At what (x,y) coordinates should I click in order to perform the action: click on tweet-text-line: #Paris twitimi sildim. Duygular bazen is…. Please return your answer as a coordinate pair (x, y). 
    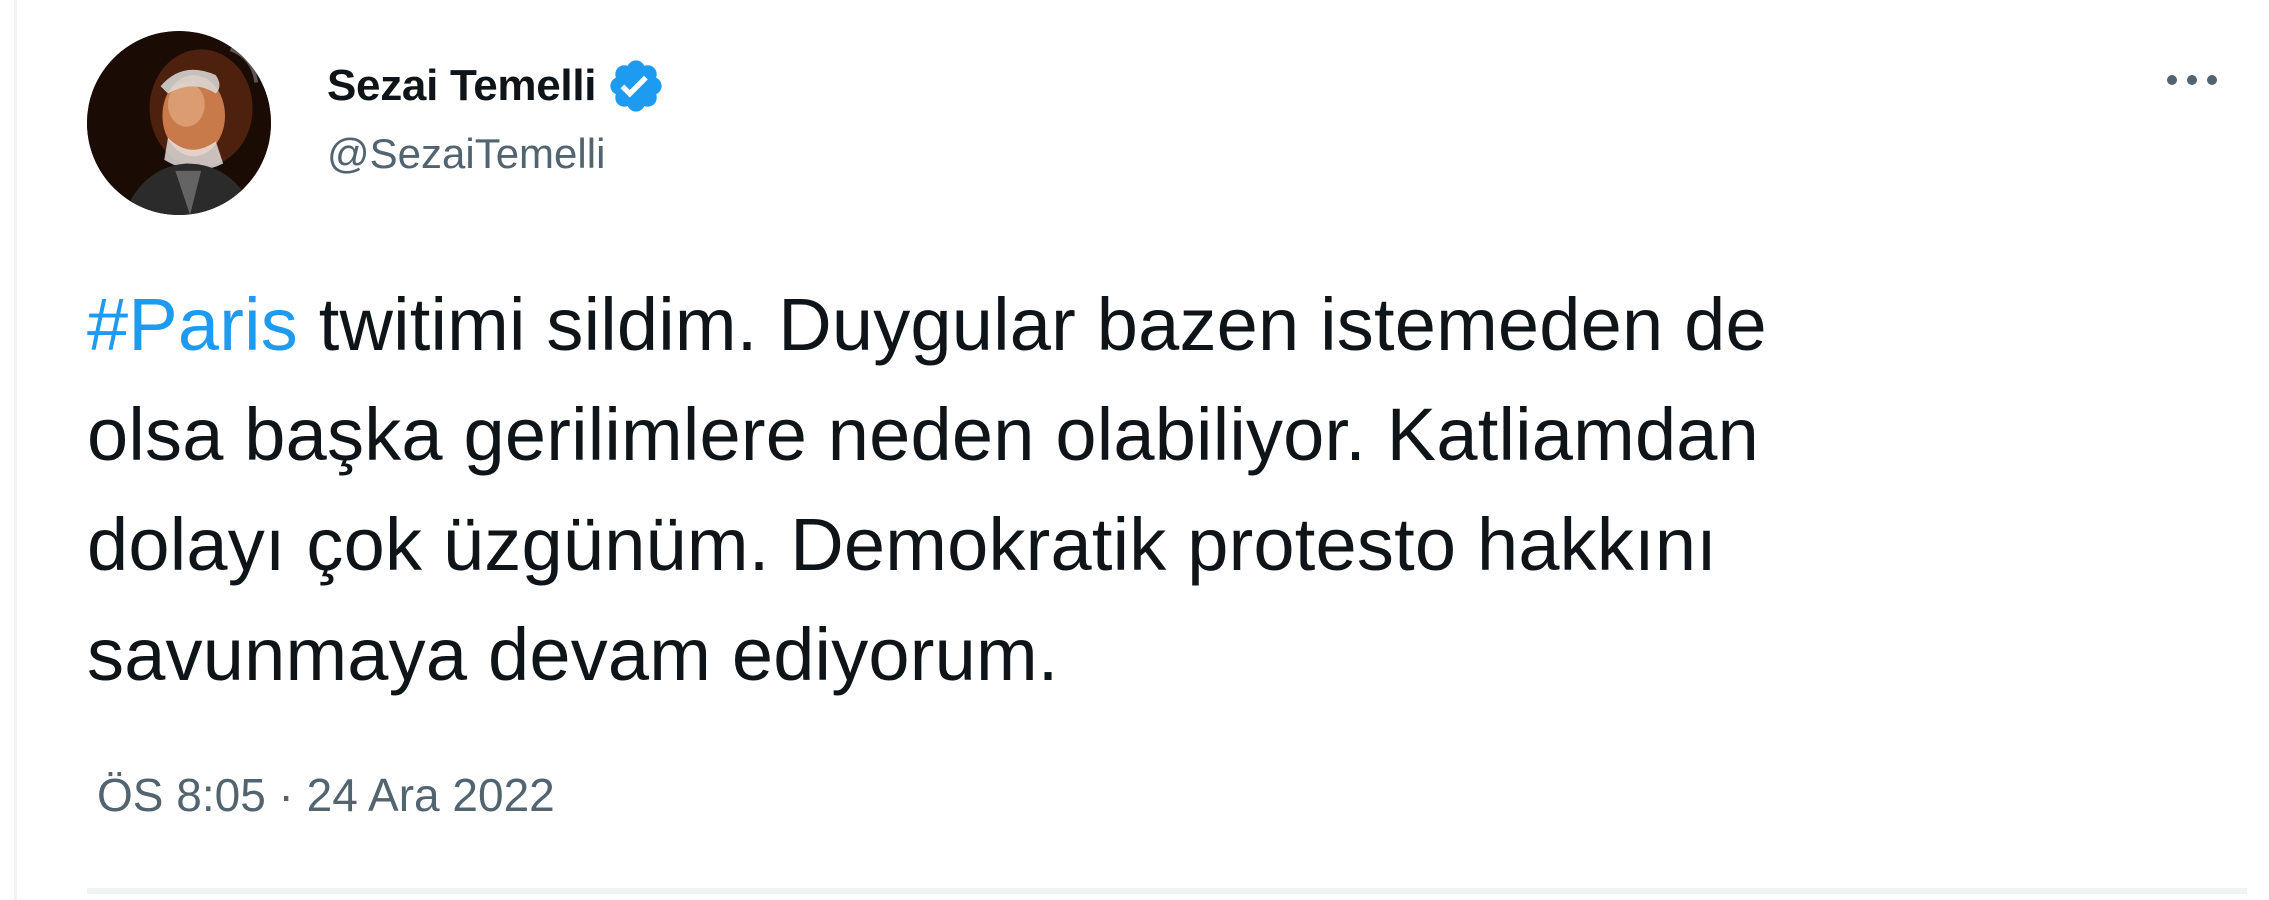
    Looking at the image, I should click on (1157, 325).